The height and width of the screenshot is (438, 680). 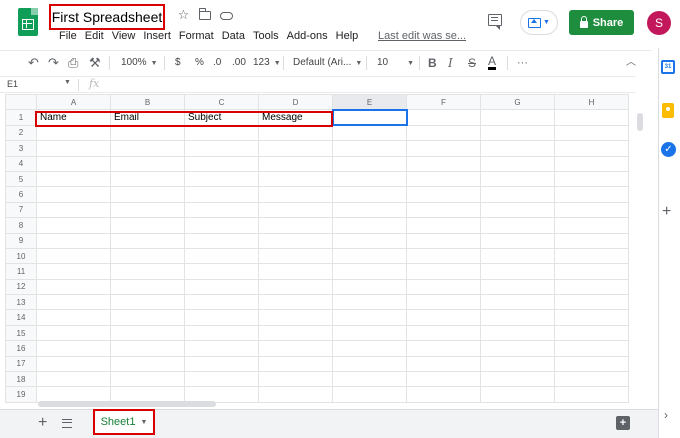 What do you see at coordinates (443, 163) in the screenshot?
I see `cell-f4` at bounding box center [443, 163].